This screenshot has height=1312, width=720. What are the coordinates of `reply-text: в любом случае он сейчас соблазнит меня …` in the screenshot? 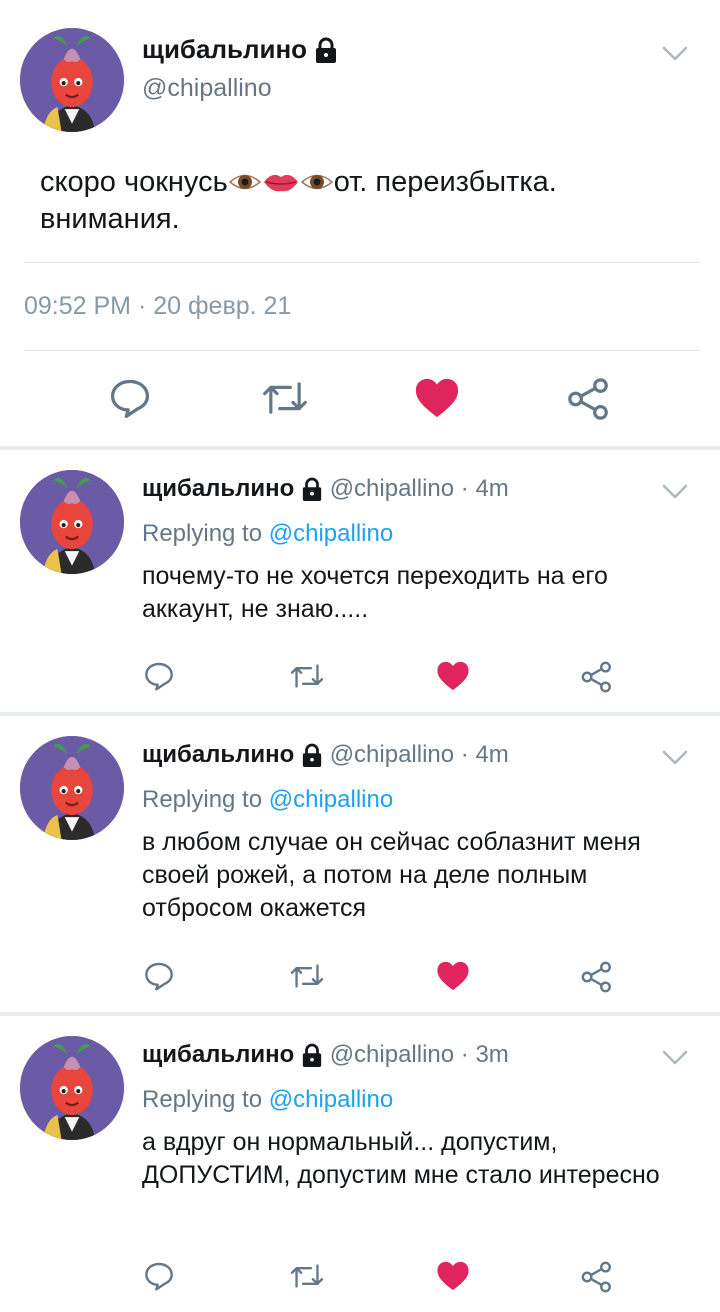 It's located at (391, 875).